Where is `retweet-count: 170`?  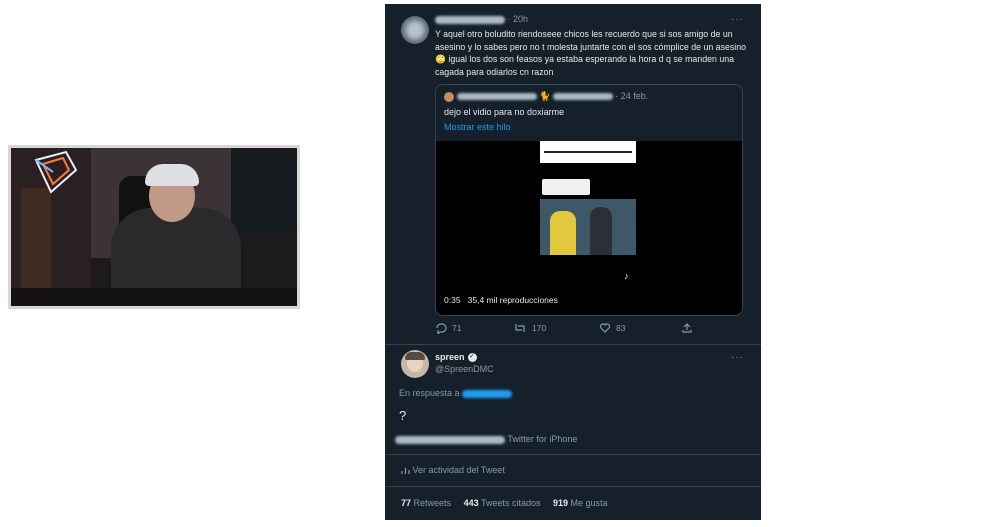 retweet-count: 170 is located at coordinates (539, 328).